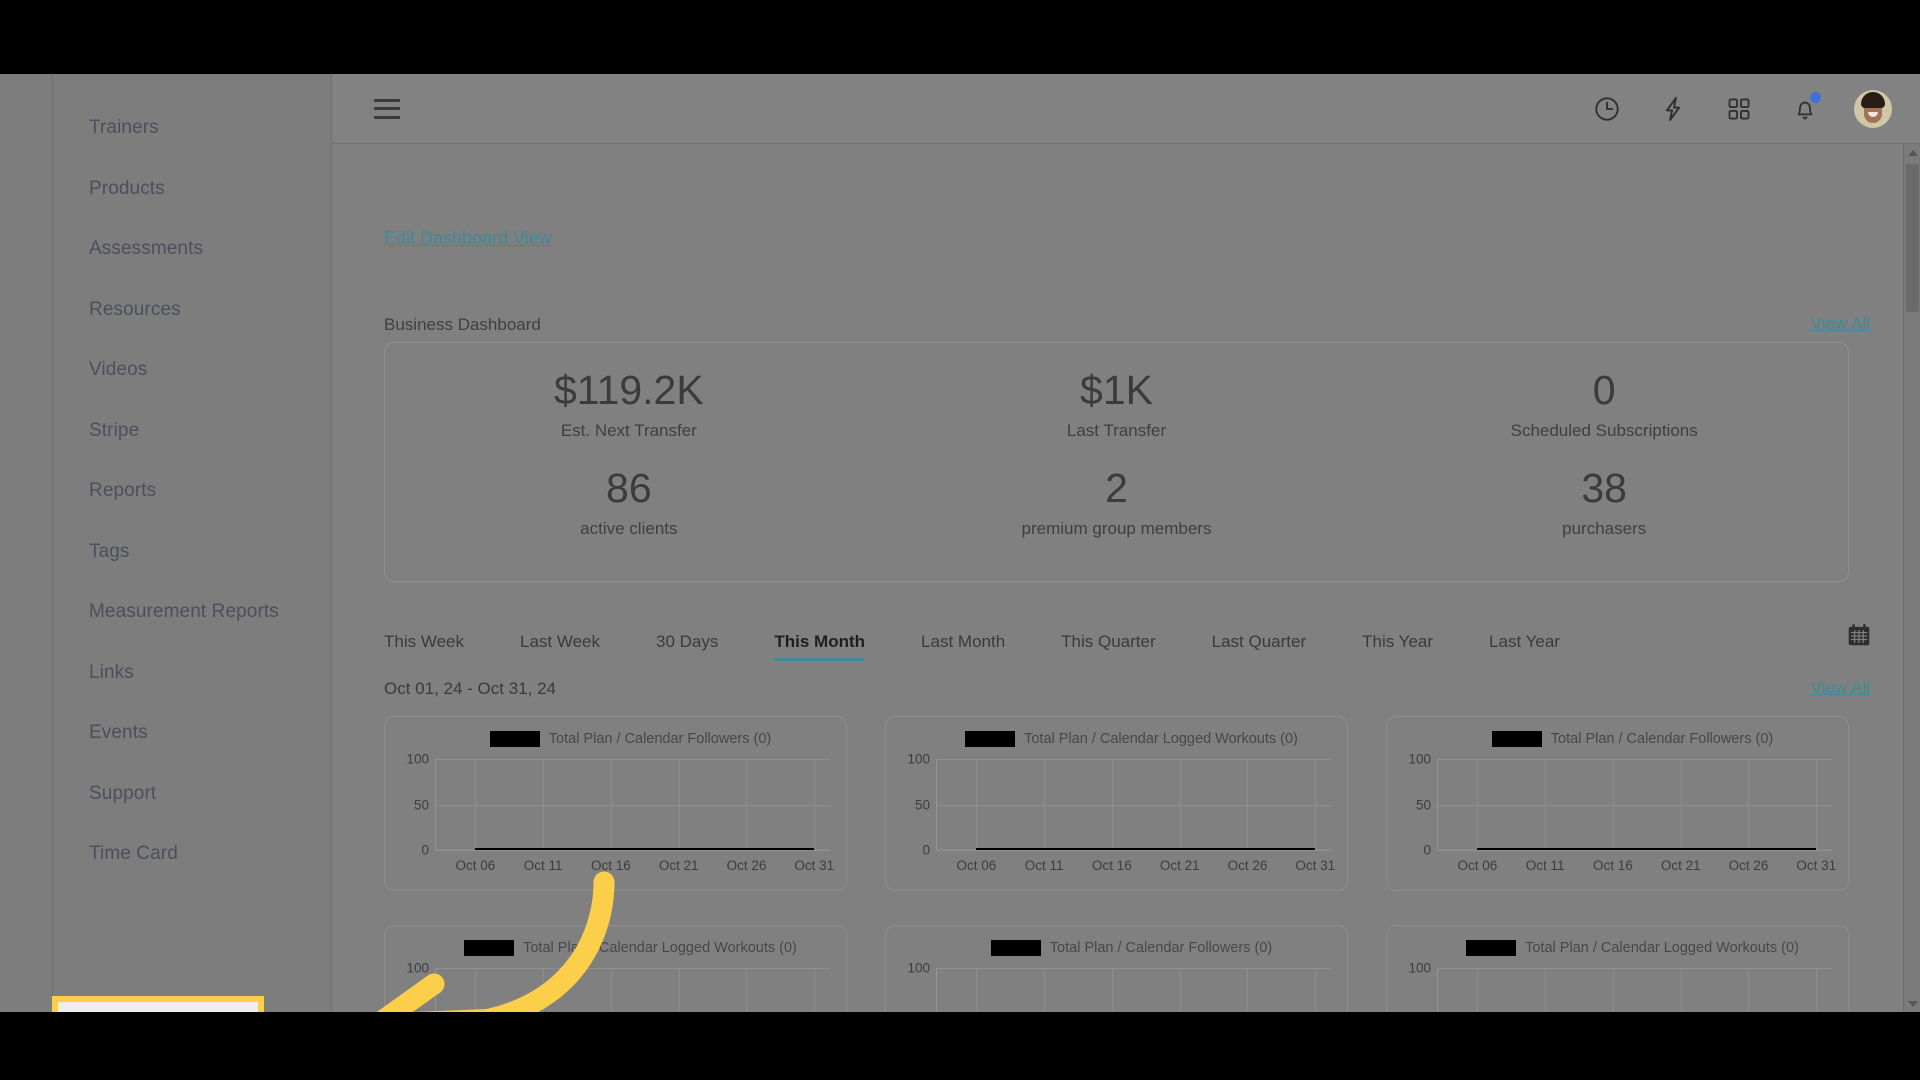 This screenshot has height=1080, width=1920. Describe the element at coordinates (192, 189) in the screenshot. I see `sidebar-item-products: Products` at that location.